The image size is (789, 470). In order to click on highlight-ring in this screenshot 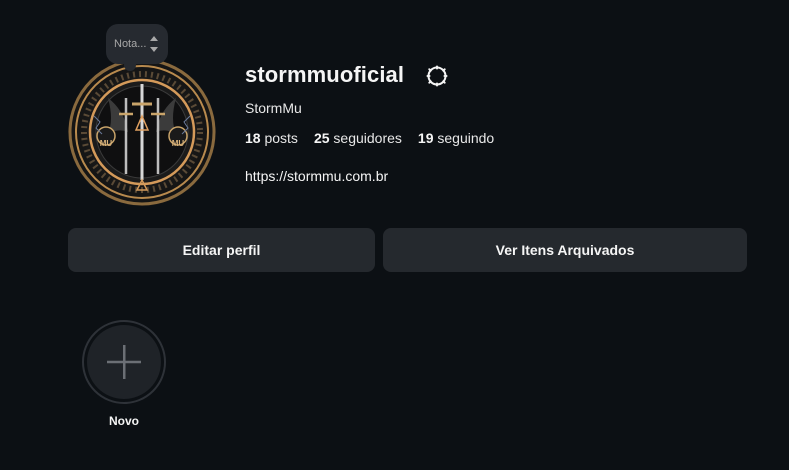, I will do `click(124, 362)`.